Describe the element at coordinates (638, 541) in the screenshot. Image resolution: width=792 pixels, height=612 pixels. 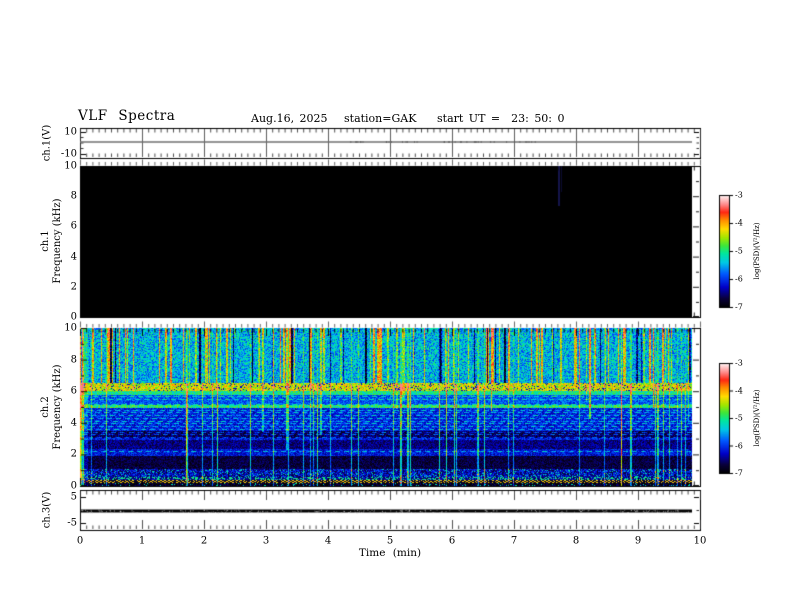
I see `x-tick-label: 9` at that location.